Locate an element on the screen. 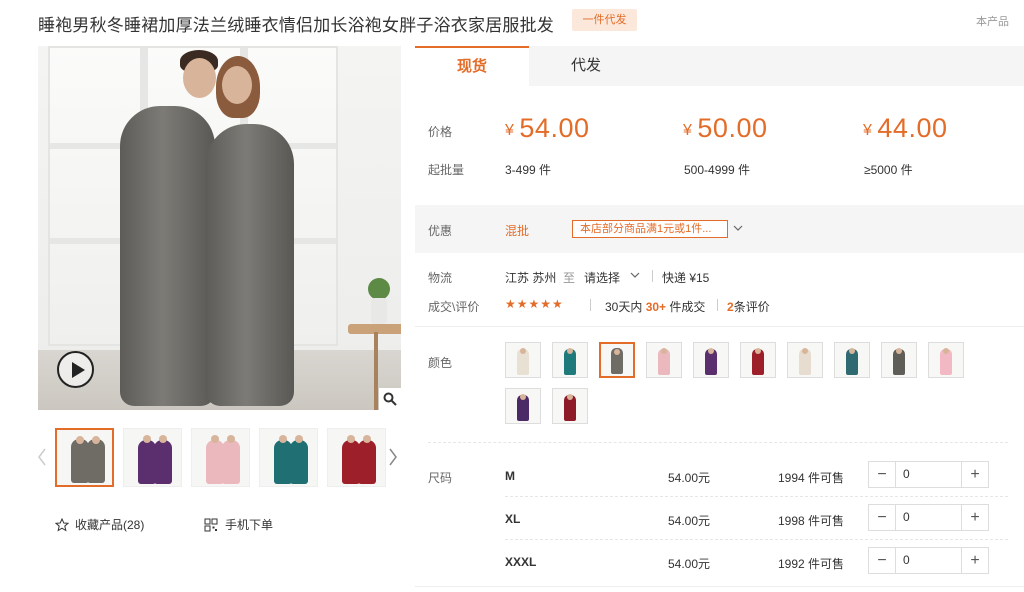  logistics-label: 物流 is located at coordinates (440, 278).